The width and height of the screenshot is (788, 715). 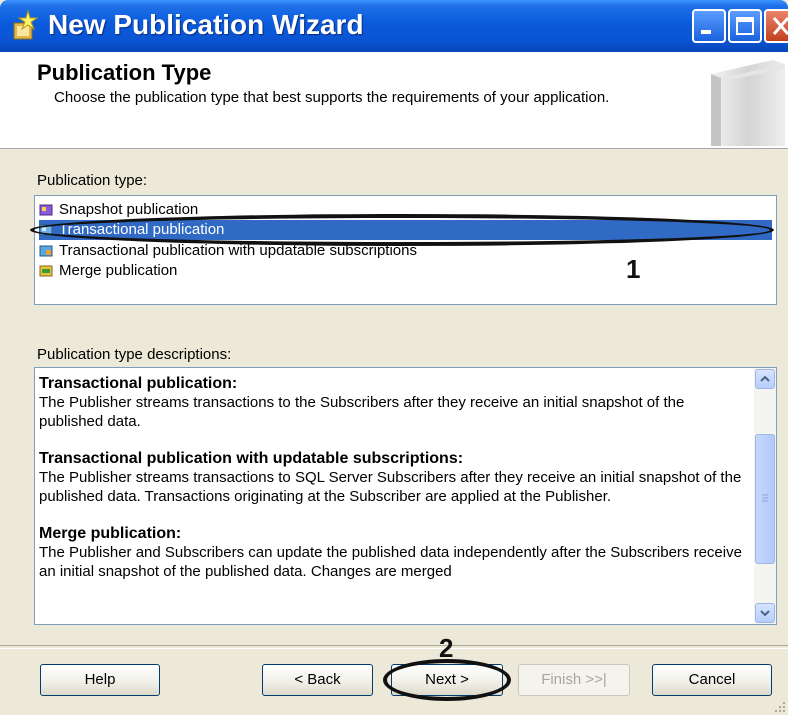 What do you see at coordinates (633, 269) in the screenshot?
I see `annotation-marker-1: 1` at bounding box center [633, 269].